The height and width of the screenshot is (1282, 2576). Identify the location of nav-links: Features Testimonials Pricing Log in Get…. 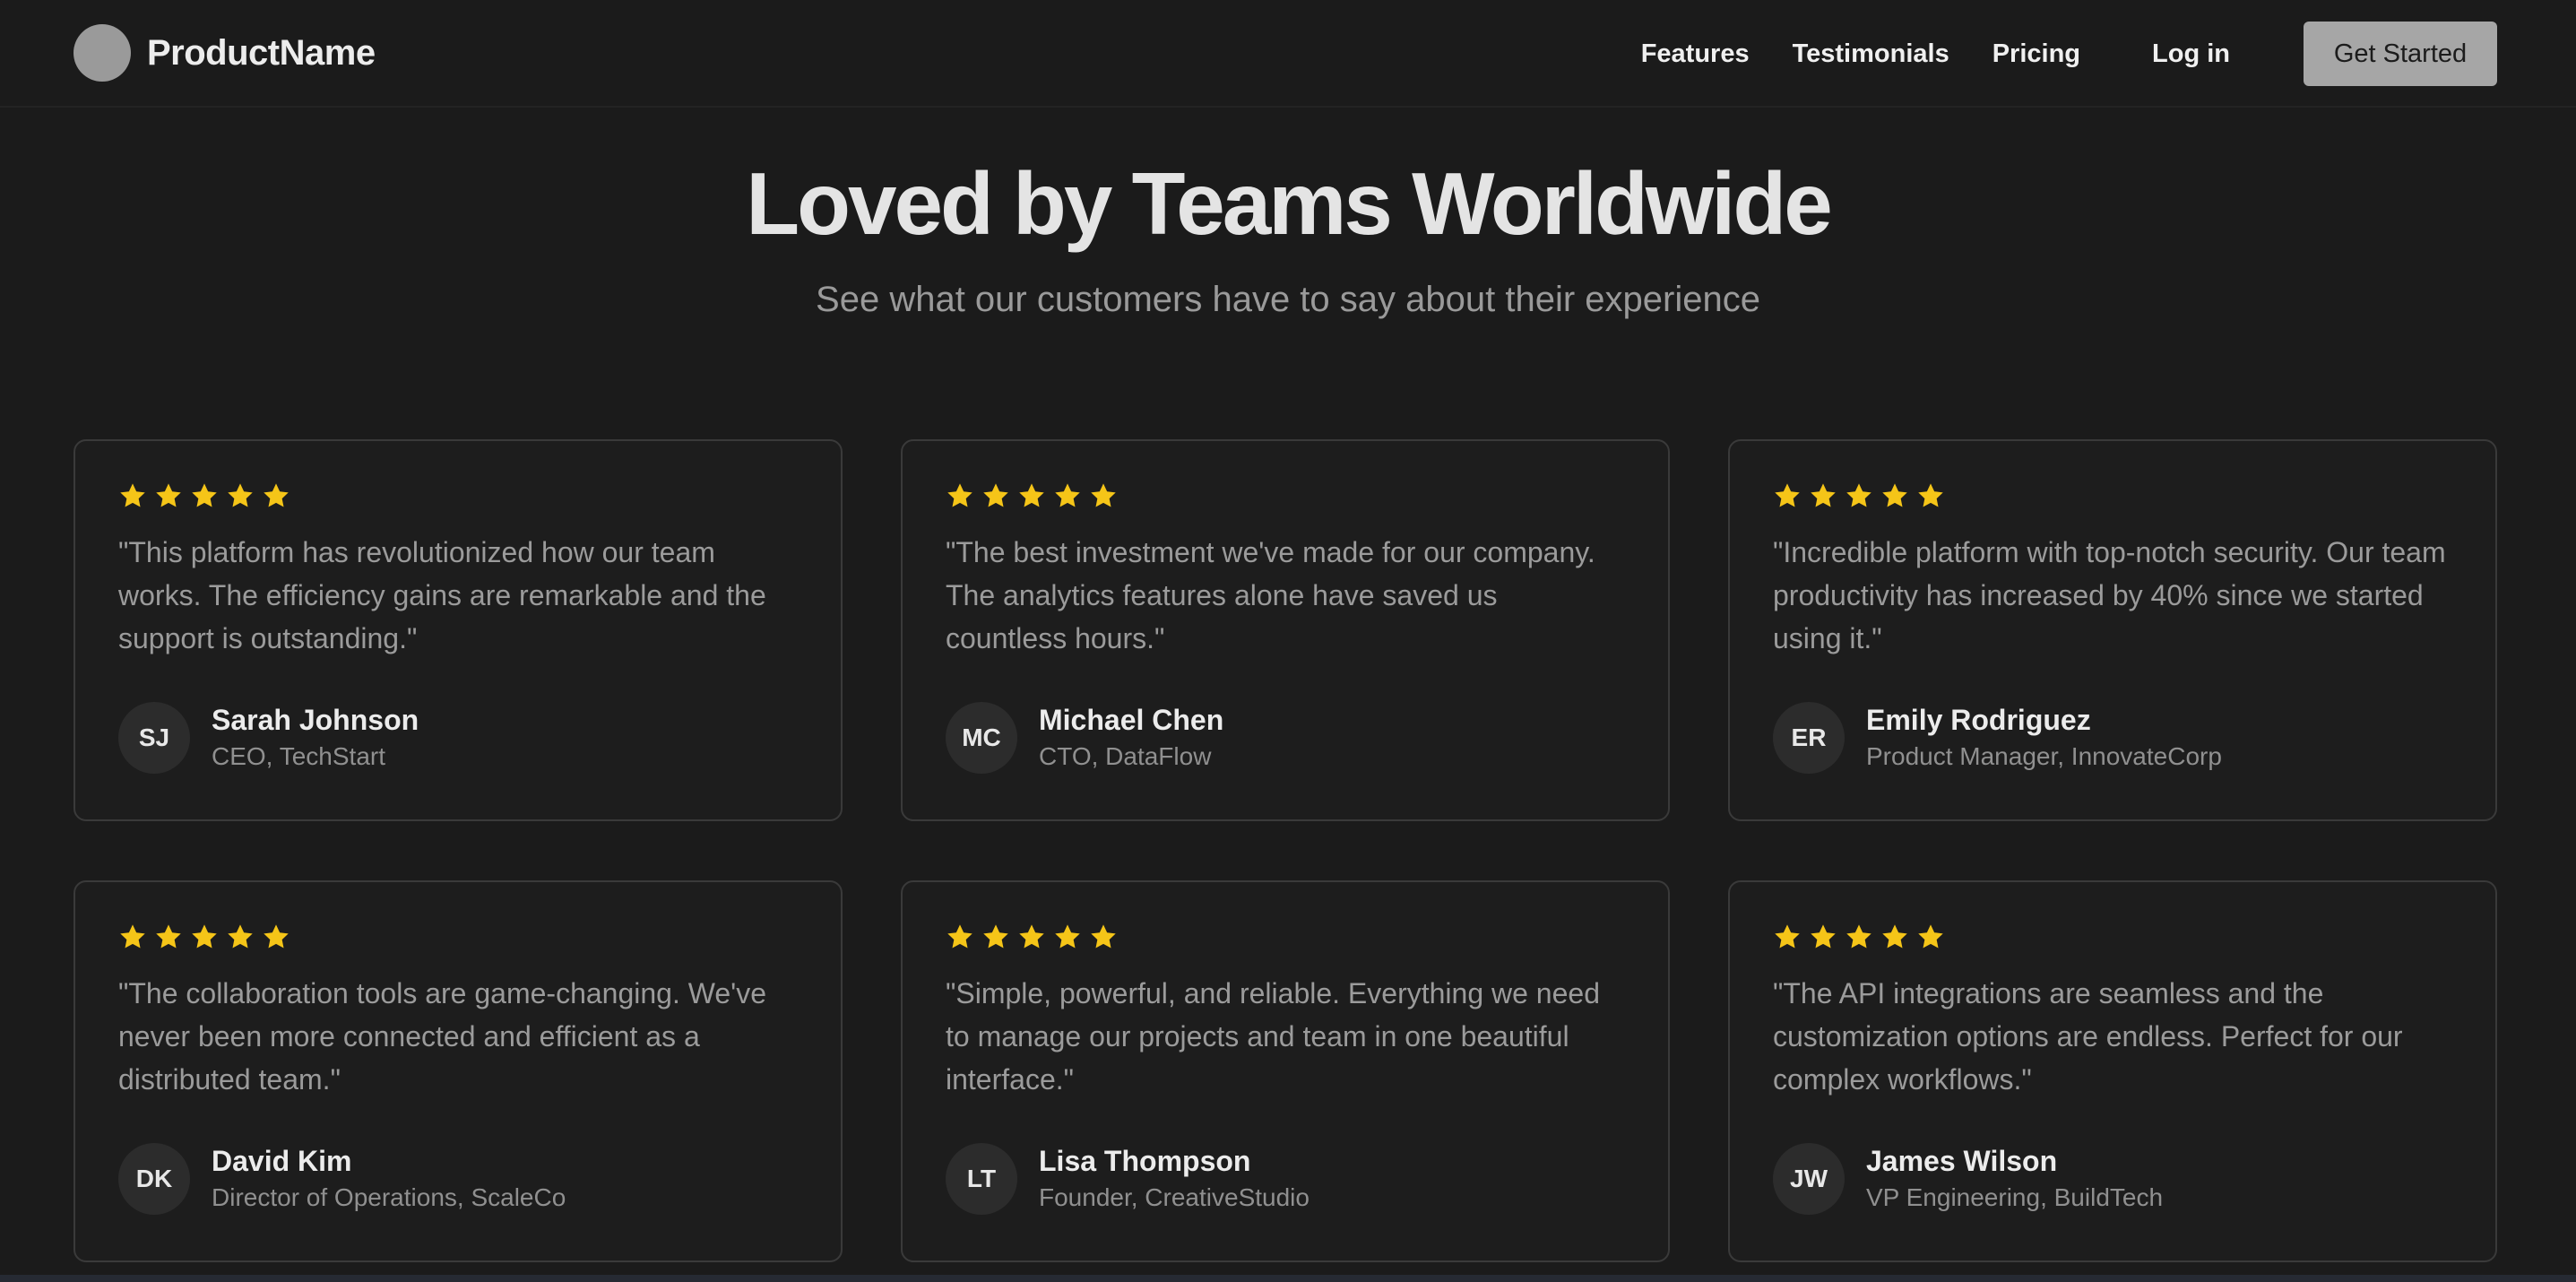
(2069, 54).